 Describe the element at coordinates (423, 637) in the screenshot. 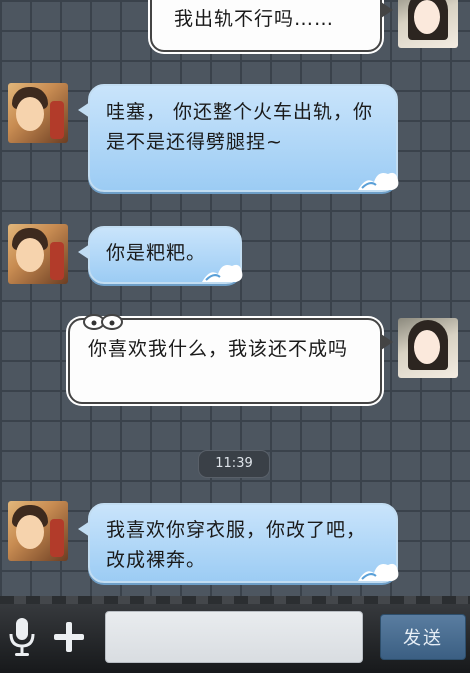

I see `send-button: 发送` at that location.